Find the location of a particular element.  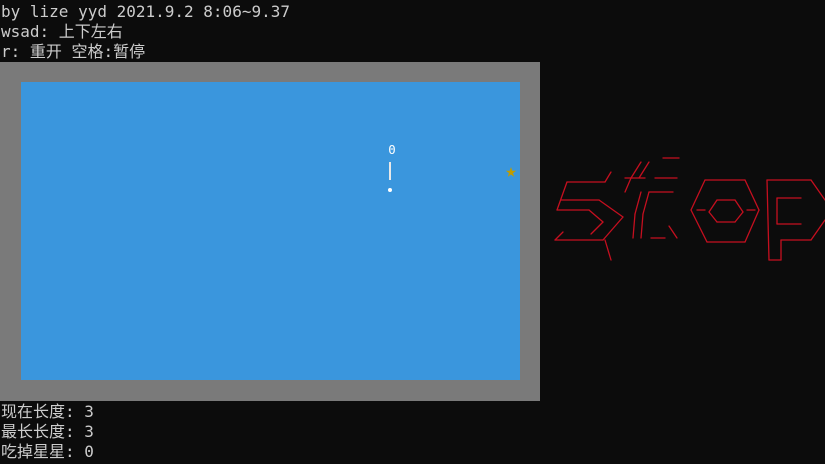

max-length-stat: 最长长度: 3 is located at coordinates (47, 431).